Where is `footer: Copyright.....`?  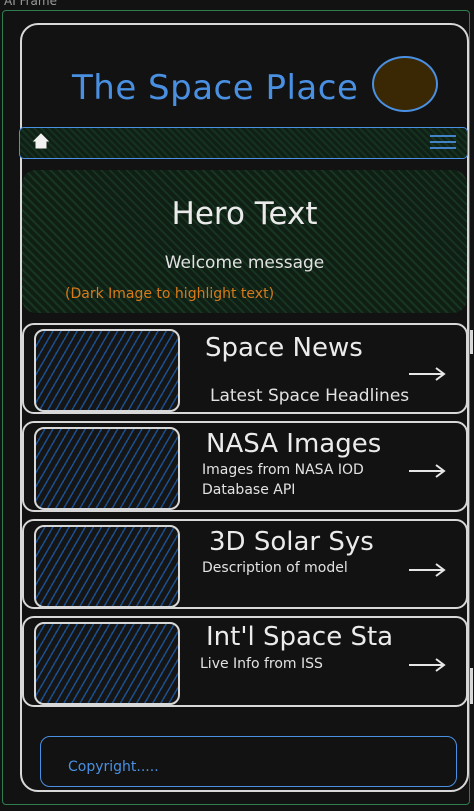
footer: Copyright..... is located at coordinates (248, 761).